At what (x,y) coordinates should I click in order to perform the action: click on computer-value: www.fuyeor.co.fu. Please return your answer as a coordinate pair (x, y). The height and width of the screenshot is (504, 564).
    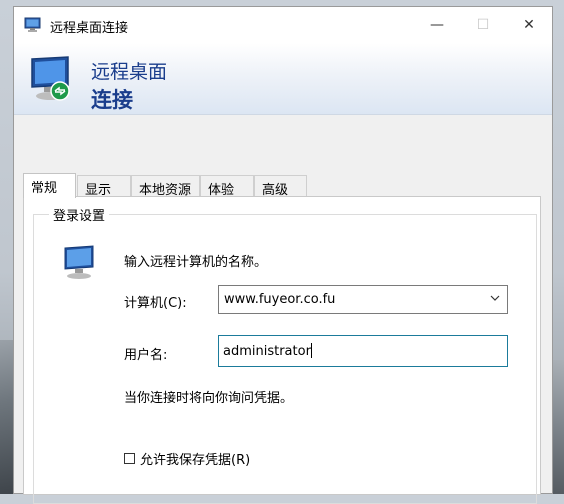
    Looking at the image, I should click on (280, 299).